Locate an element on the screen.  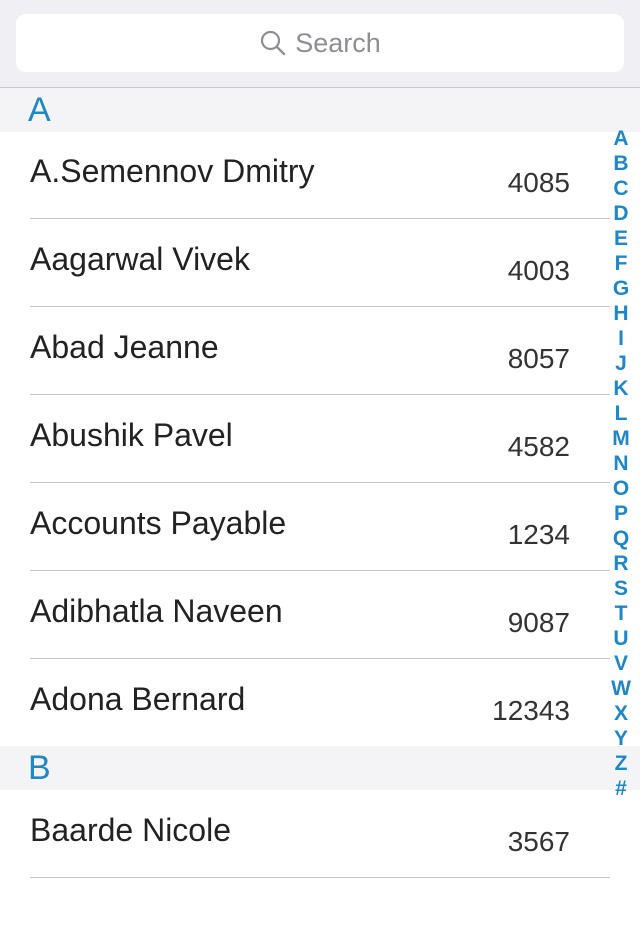
contact-extension: 4582 is located at coordinates (538, 446).